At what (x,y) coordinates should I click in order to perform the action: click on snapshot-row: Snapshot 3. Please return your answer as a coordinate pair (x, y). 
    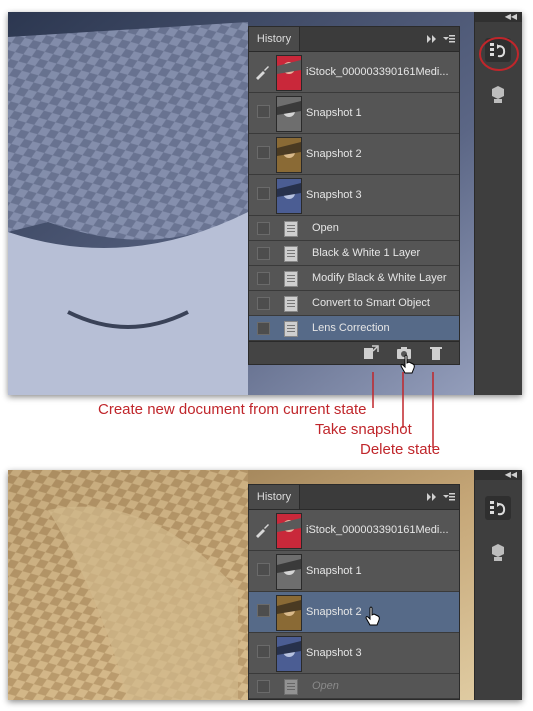
    Looking at the image, I should click on (354, 653).